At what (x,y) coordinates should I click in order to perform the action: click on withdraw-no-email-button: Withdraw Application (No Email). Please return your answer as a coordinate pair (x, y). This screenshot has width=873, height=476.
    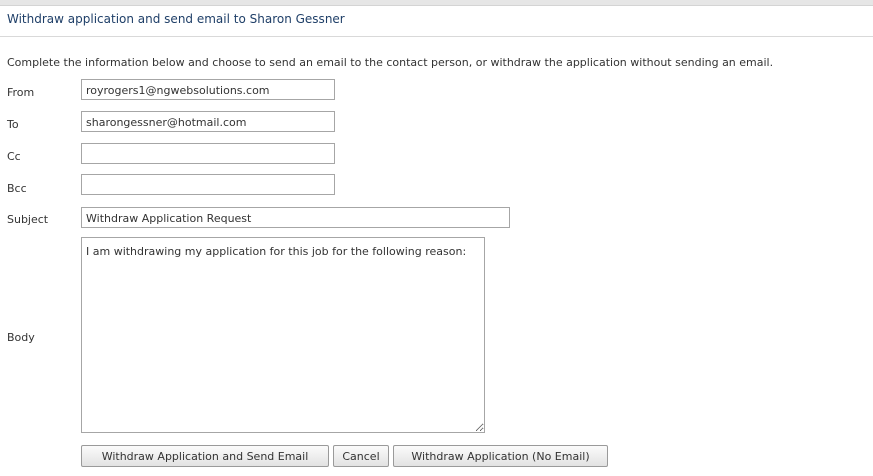
    Looking at the image, I should click on (500, 456).